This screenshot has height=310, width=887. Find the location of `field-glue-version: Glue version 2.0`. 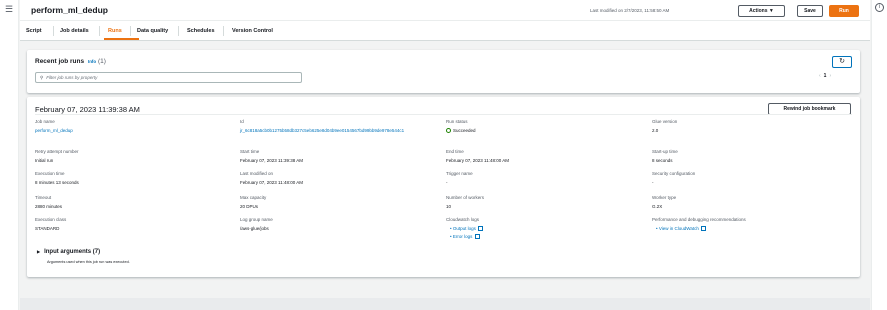

field-glue-version: Glue version 2.0 is located at coordinates (752, 126).